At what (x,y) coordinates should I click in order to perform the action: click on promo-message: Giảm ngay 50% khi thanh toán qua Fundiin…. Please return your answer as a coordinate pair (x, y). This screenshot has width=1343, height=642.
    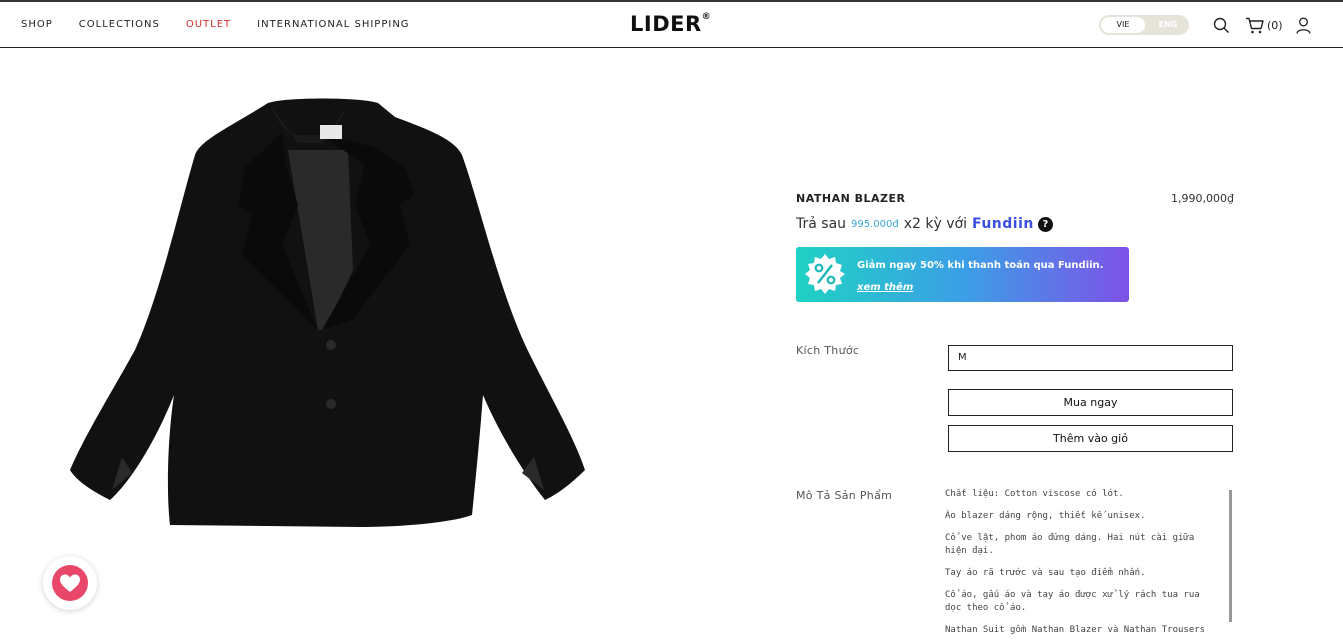
    Looking at the image, I should click on (980, 265).